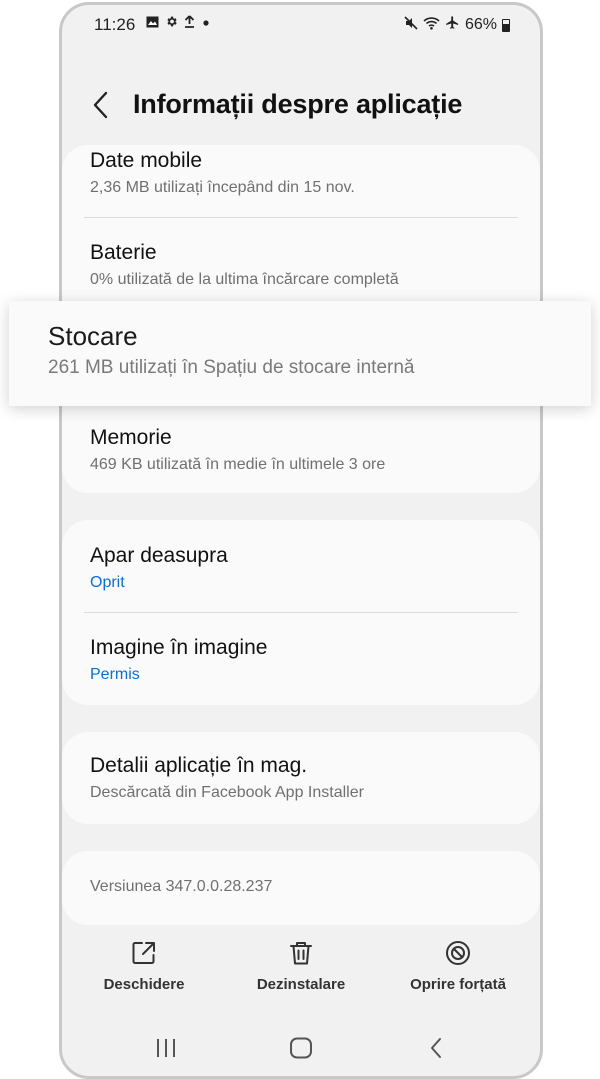  I want to click on recents-icon, so click(166, 1048).